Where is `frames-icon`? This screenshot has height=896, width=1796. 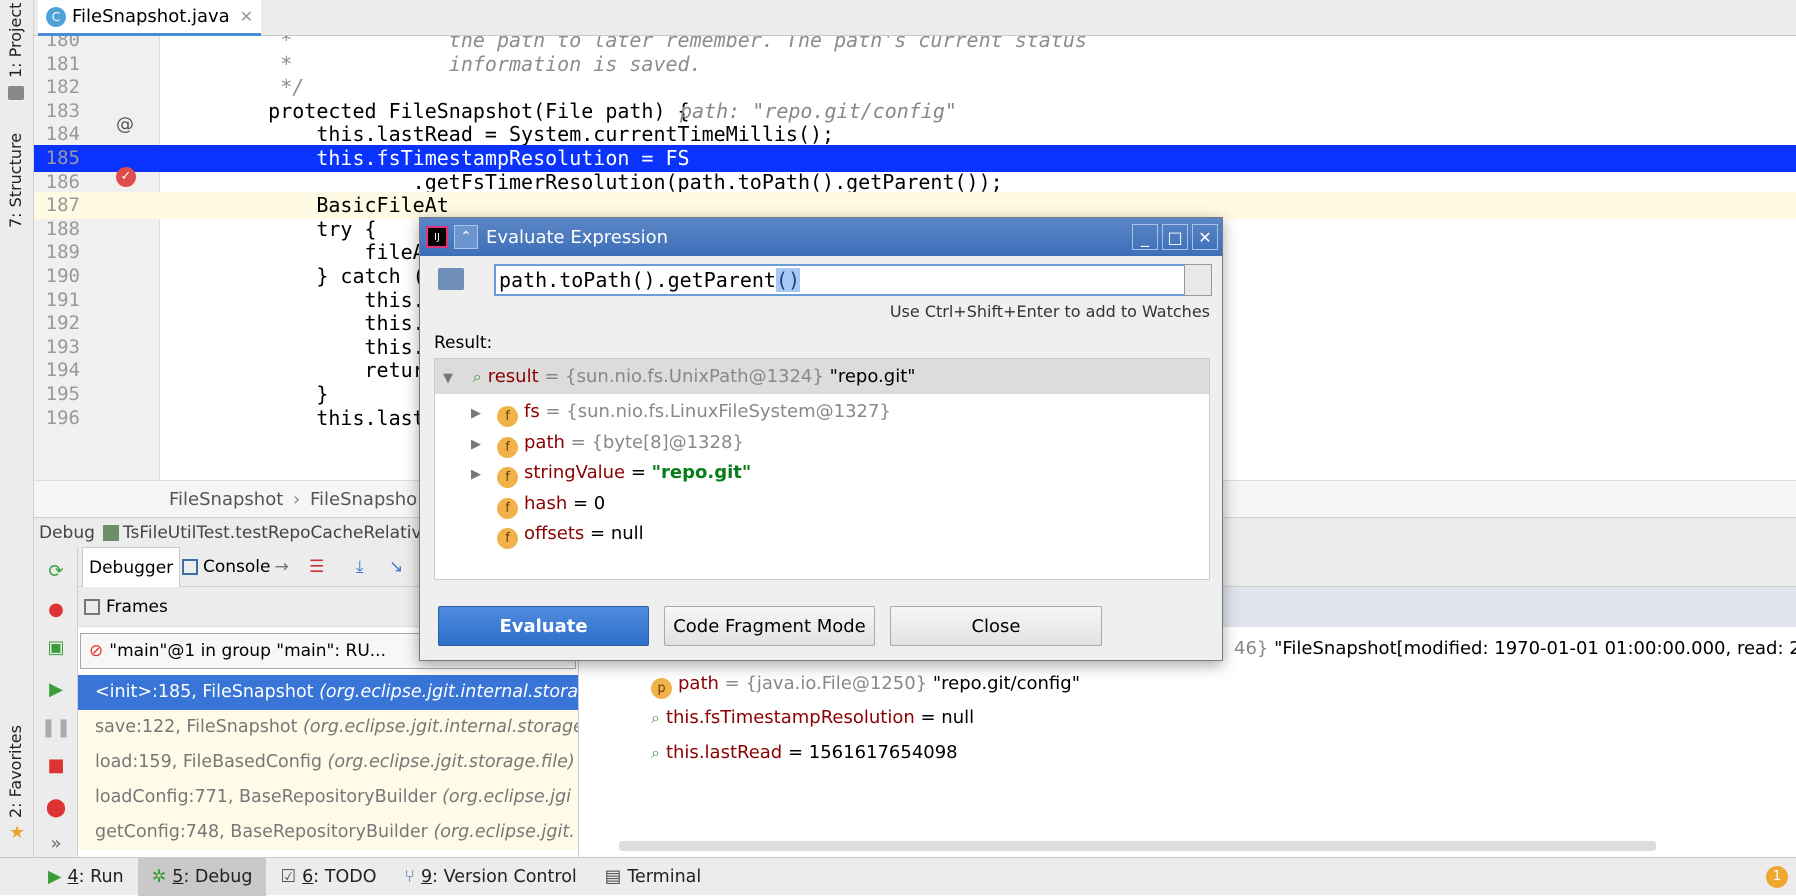
frames-icon is located at coordinates (92, 606).